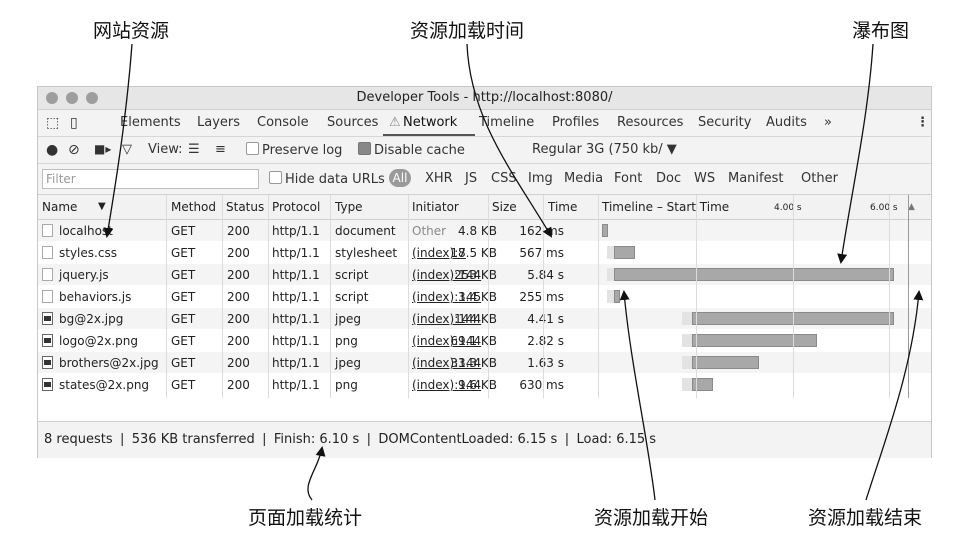  Describe the element at coordinates (545, 363) in the screenshot. I see `cell-time: 1.63 s` at that location.